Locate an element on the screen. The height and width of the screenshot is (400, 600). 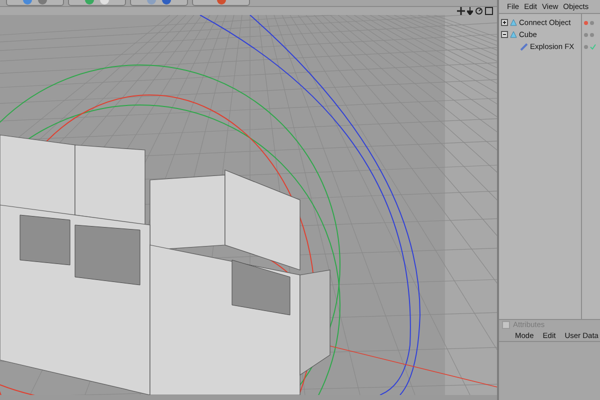
move-icon is located at coordinates (461, 10).